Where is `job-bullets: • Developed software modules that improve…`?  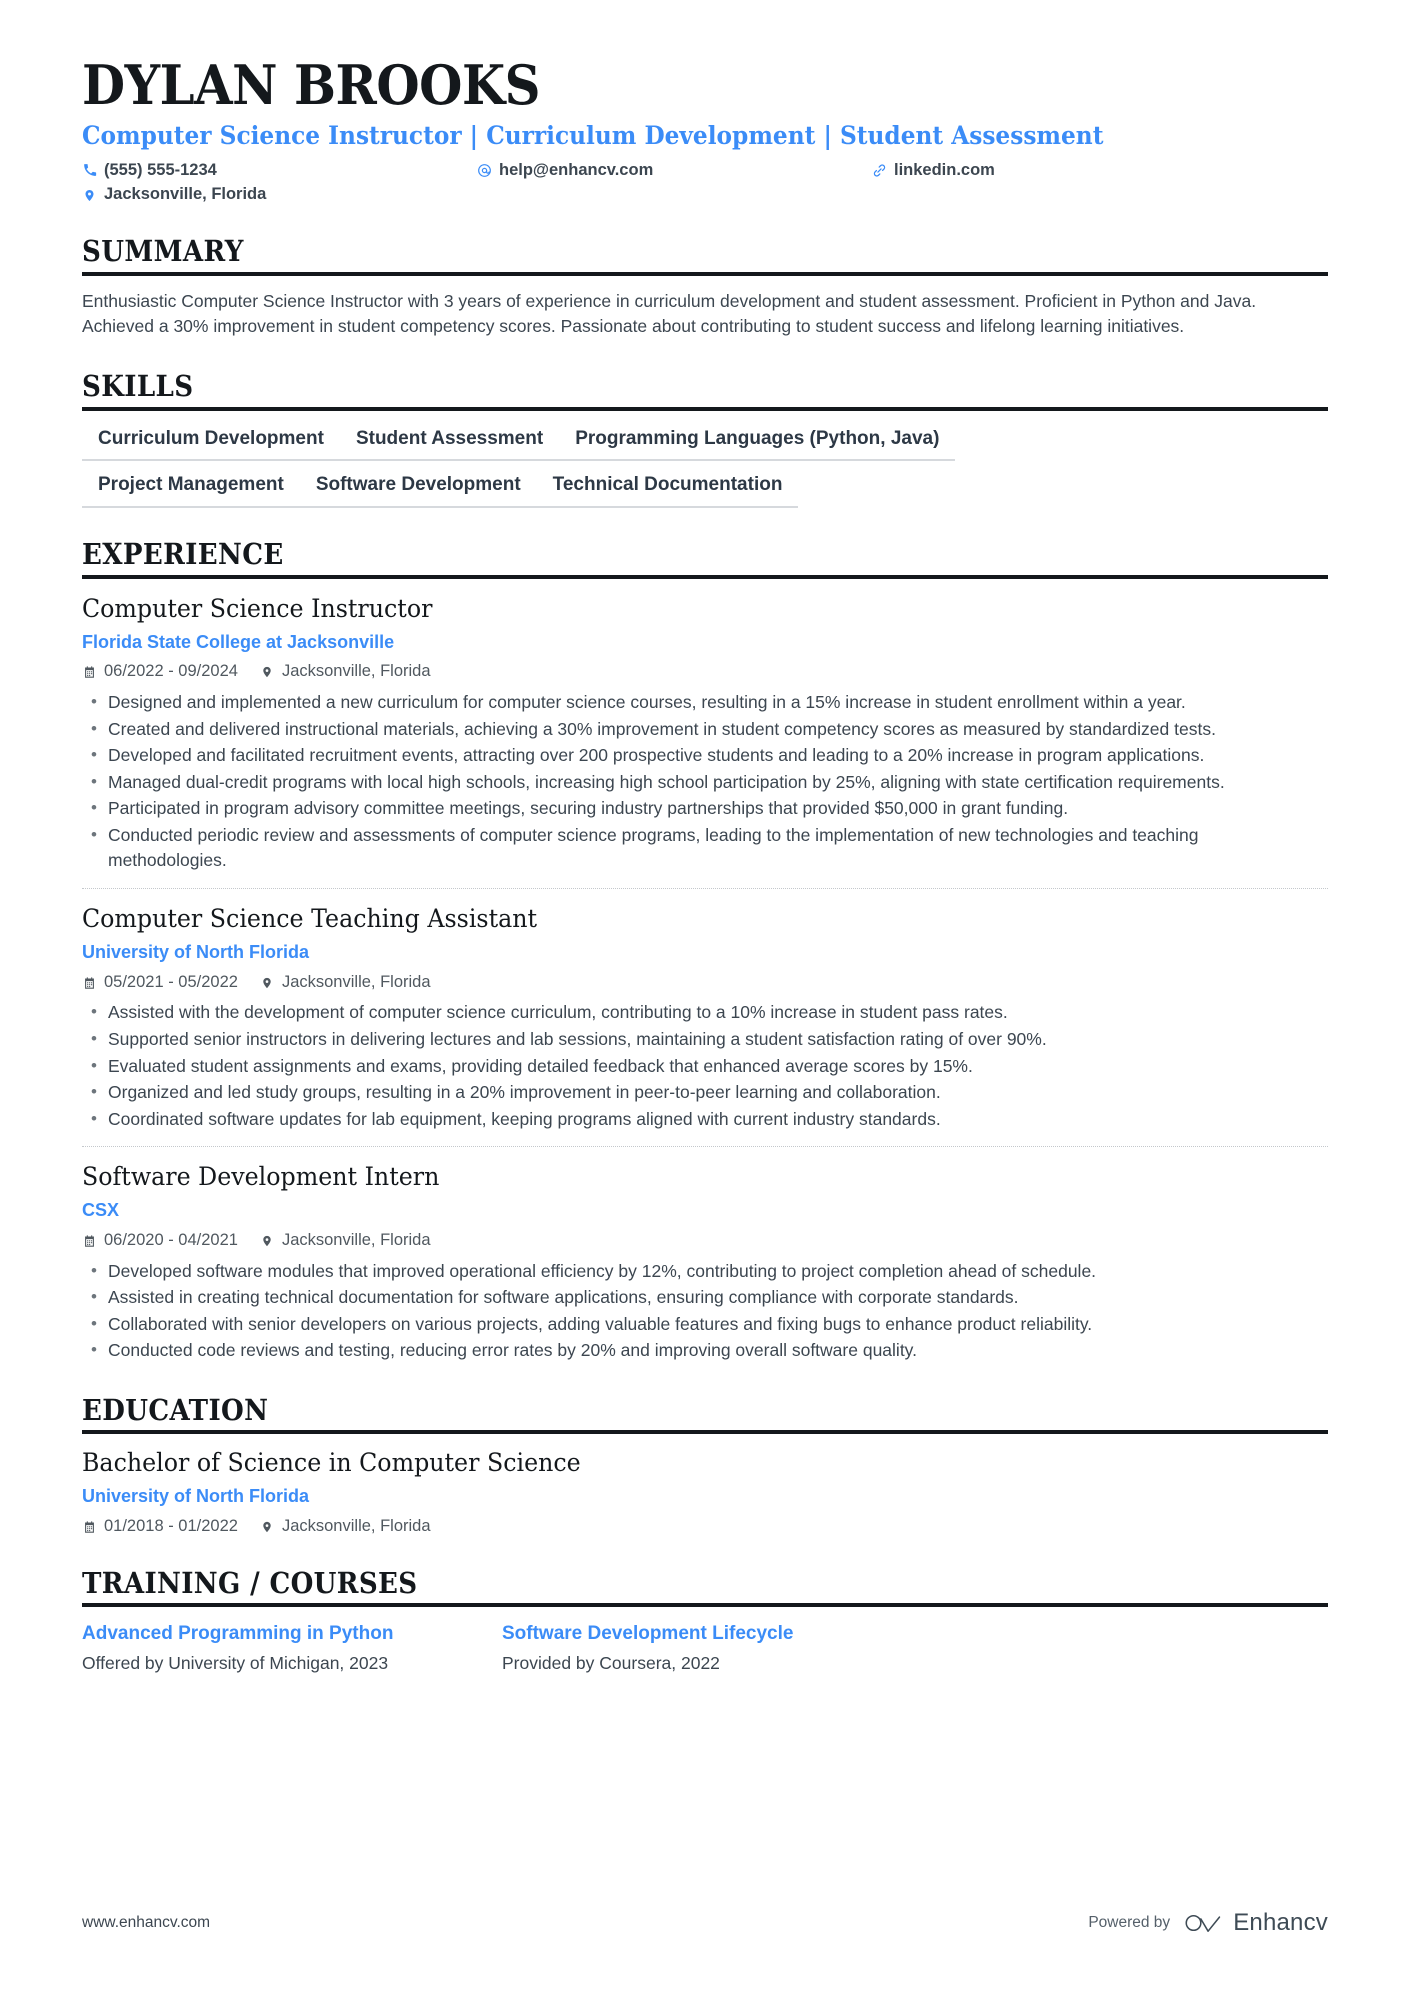 job-bullets: • Developed software modules that improve… is located at coordinates (705, 1311).